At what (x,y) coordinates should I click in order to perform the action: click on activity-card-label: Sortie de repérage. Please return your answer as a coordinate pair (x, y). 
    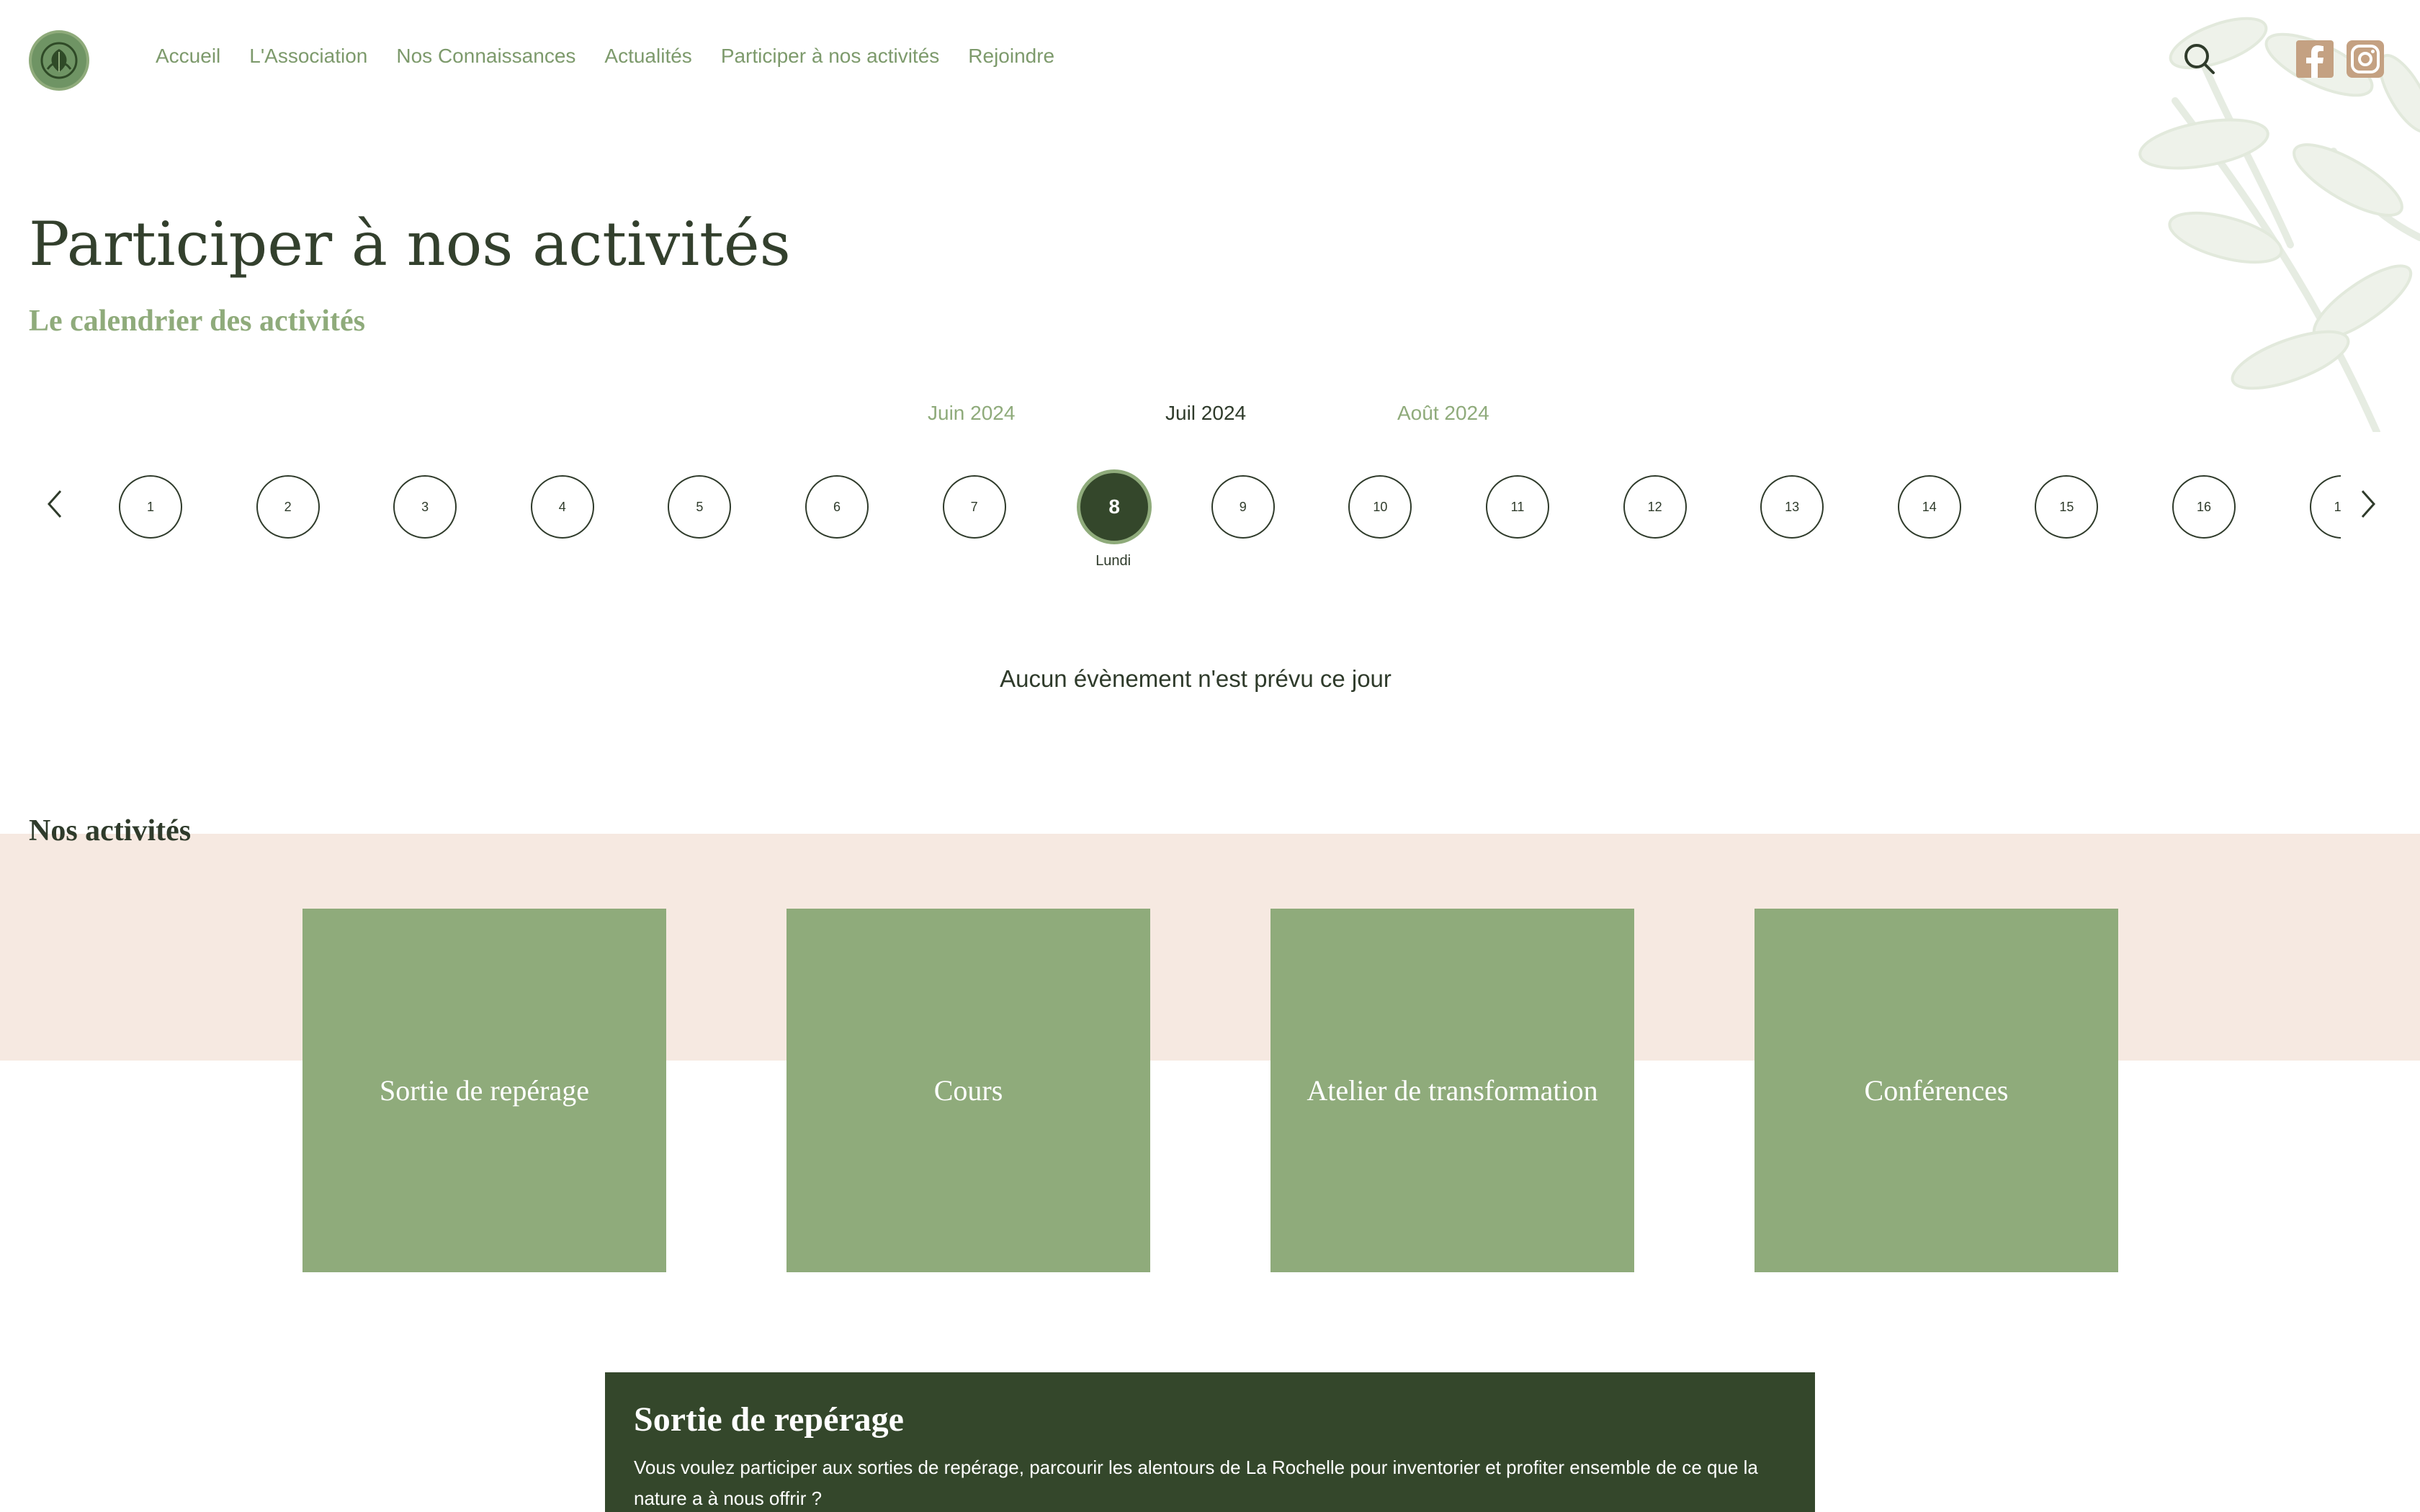
    Looking at the image, I should click on (485, 1090).